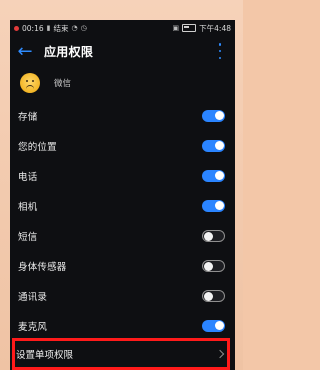 The height and width of the screenshot is (370, 320). What do you see at coordinates (122, 296) in the screenshot?
I see `permission-row-contacts: 通讯录` at bounding box center [122, 296].